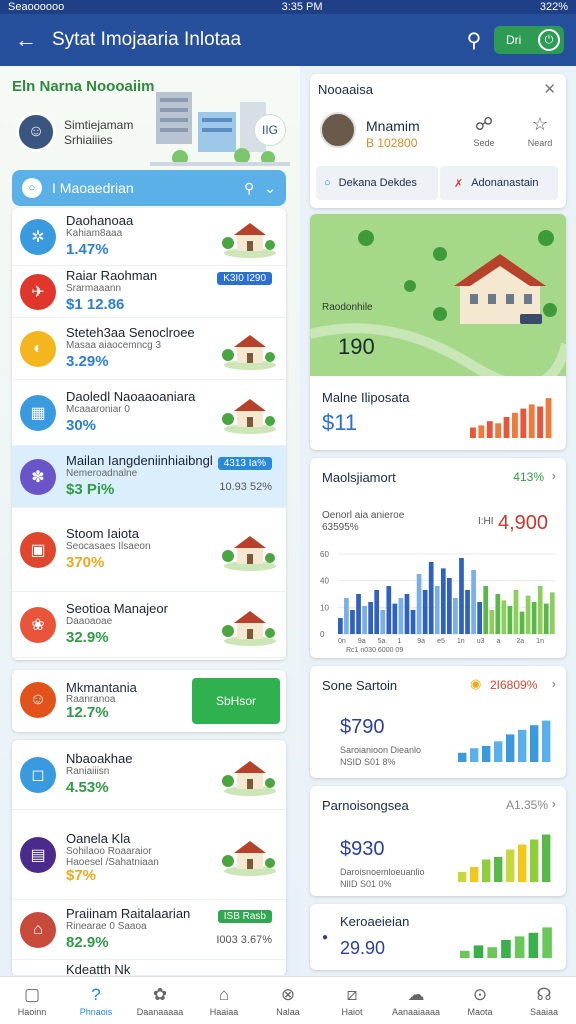 Image resolution: width=576 pixels, height=1024 pixels. What do you see at coordinates (149, 775) in the screenshot?
I see `list-item: ◻ Nbaoakhae Raniaiiisn 4.53%` at bounding box center [149, 775].